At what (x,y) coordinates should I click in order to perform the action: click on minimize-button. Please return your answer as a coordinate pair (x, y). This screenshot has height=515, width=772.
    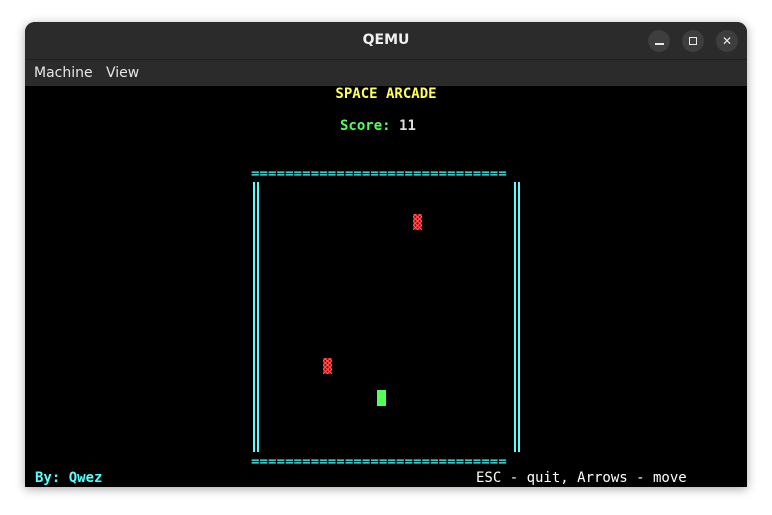
    Looking at the image, I should click on (659, 41).